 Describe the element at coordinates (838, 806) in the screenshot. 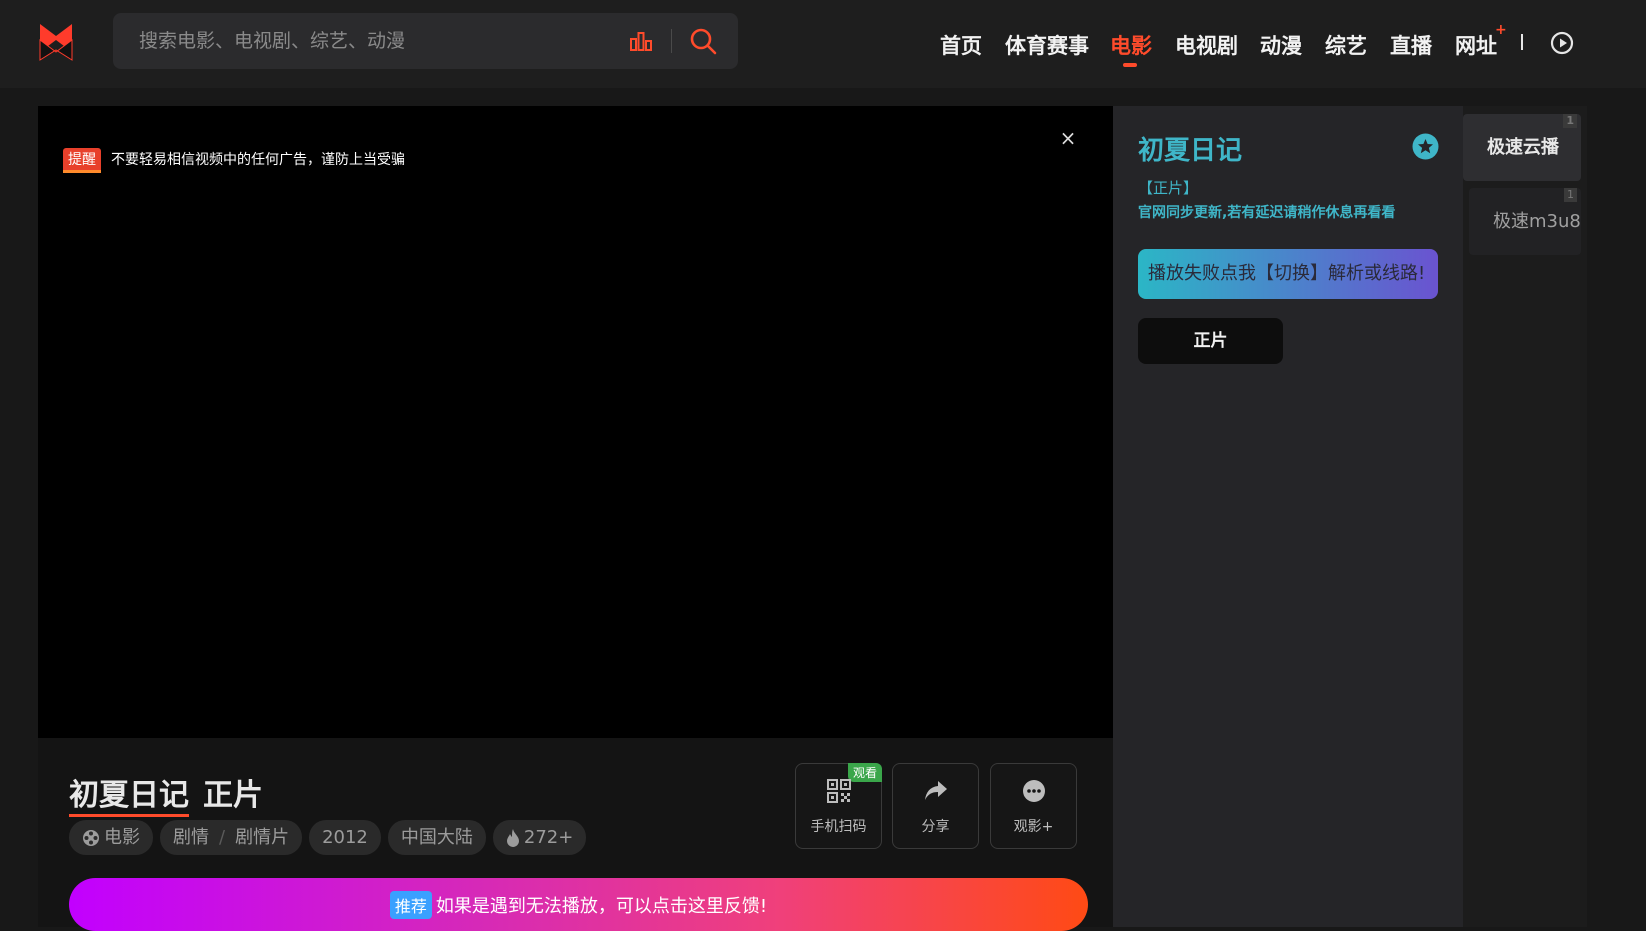

I see `qr-scan-button: 观看 手机扫码` at that location.